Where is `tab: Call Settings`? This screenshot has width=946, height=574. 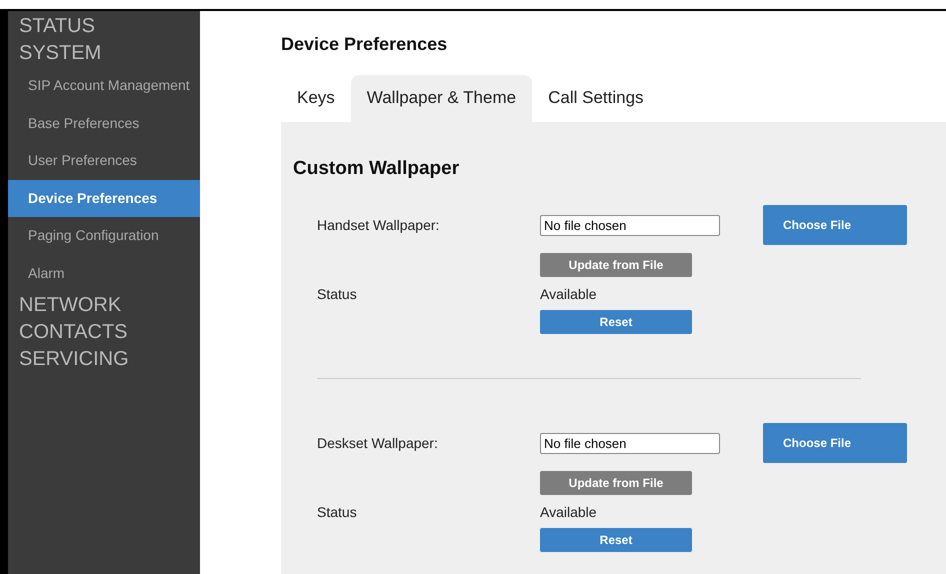
tab: Call Settings is located at coordinates (596, 98).